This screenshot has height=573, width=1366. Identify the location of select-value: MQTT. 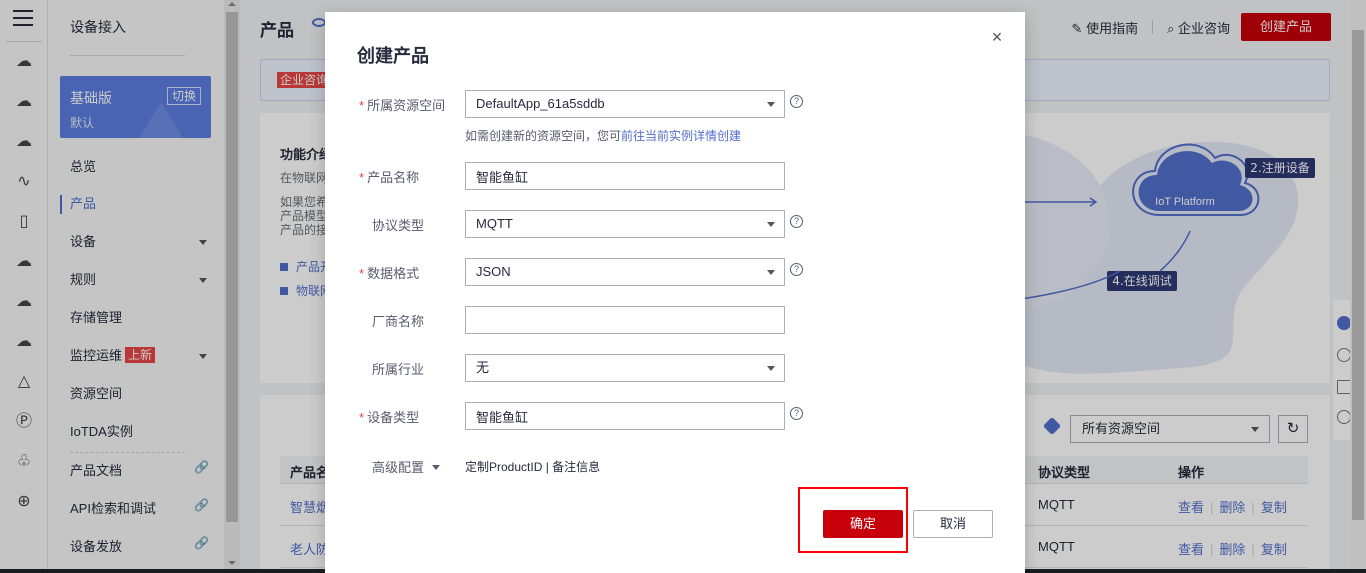
(494, 223).